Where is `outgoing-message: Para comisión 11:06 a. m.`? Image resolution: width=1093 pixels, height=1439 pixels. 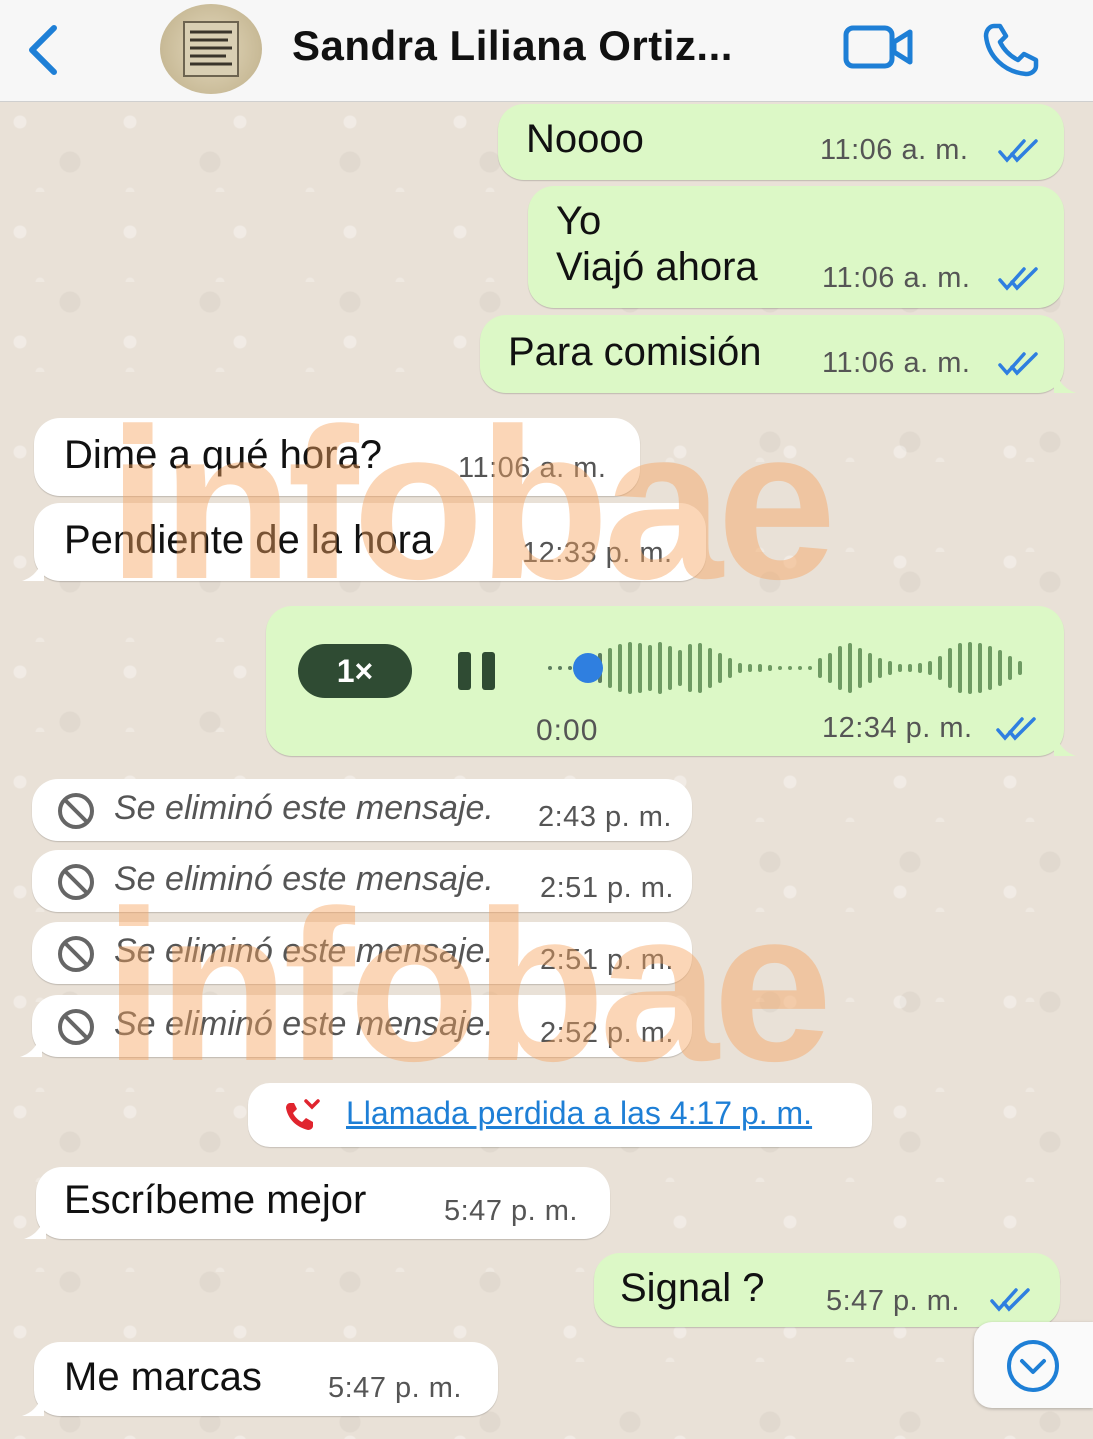 outgoing-message: Para comisión 11:06 a. m. is located at coordinates (778, 354).